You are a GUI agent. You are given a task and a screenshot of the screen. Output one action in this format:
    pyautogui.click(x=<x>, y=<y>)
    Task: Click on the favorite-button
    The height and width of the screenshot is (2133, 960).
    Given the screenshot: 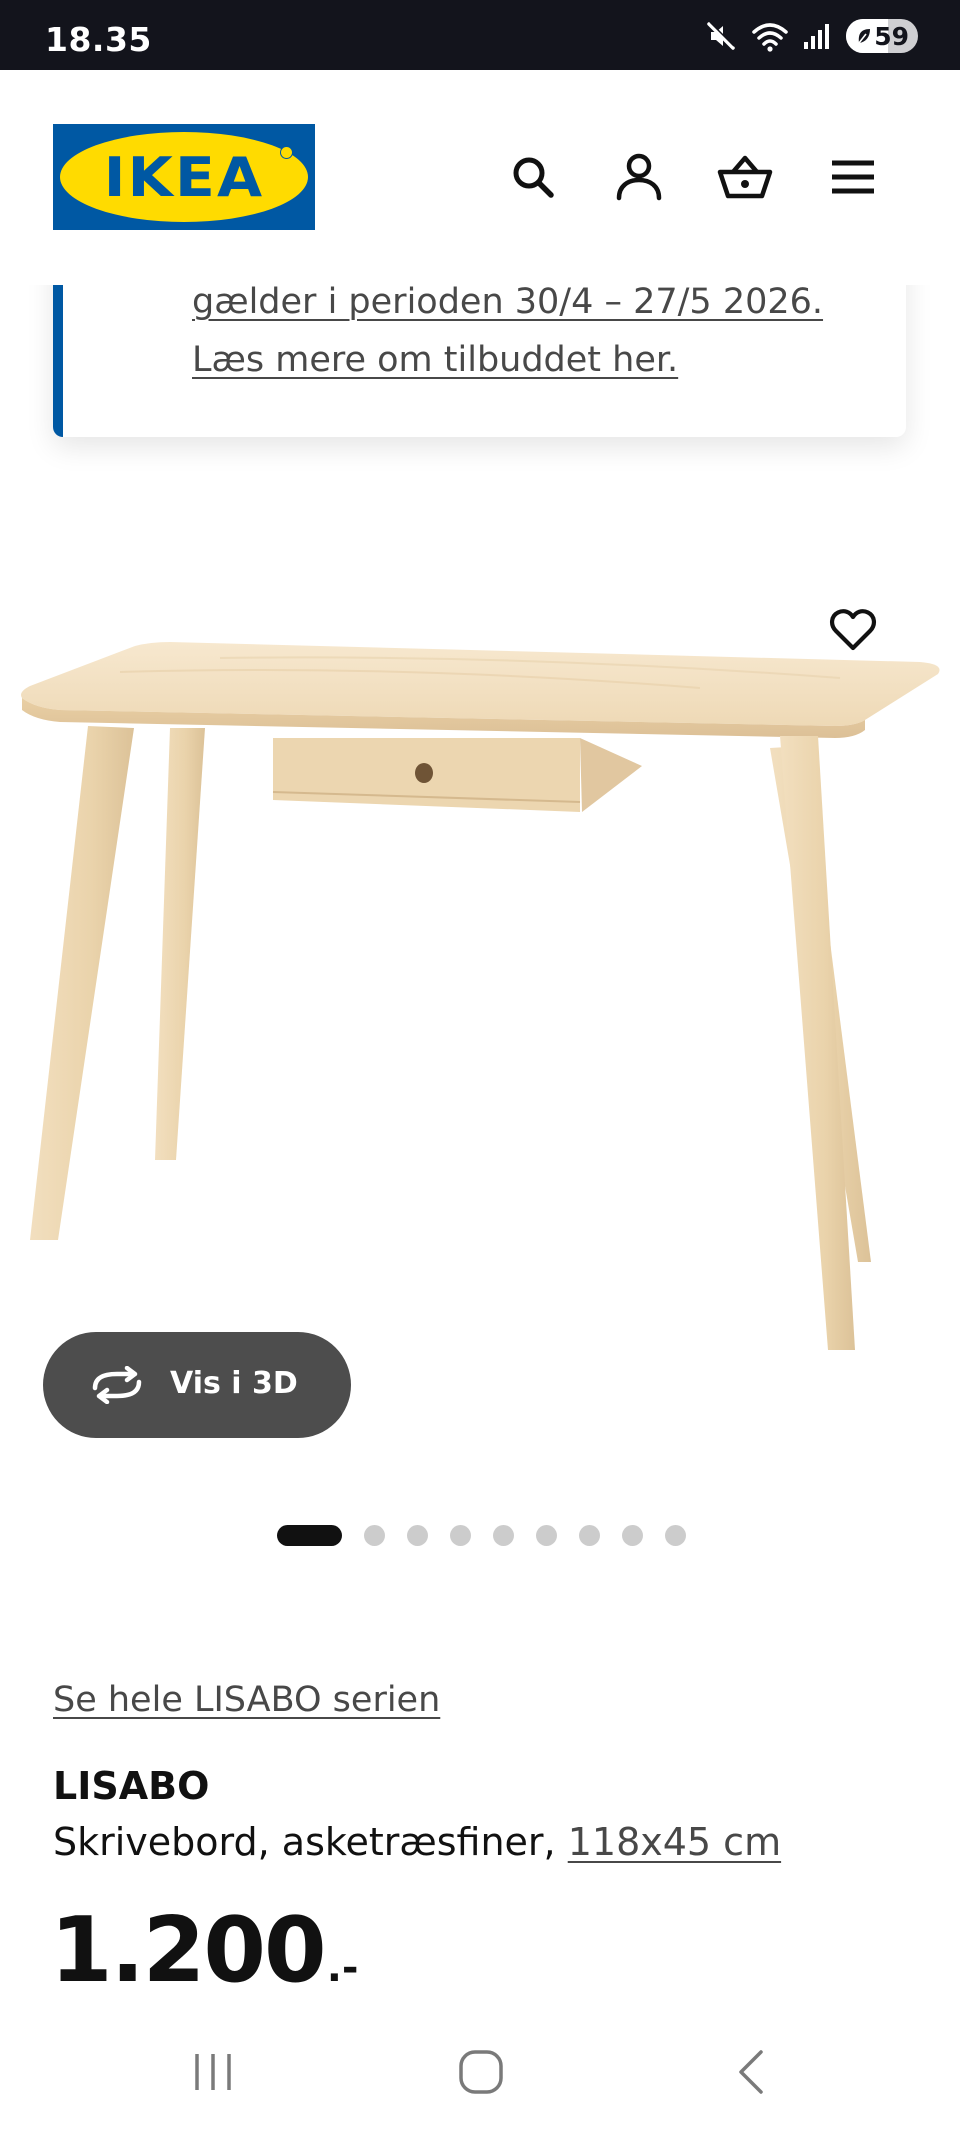 What is the action you would take?
    pyautogui.click(x=853, y=630)
    